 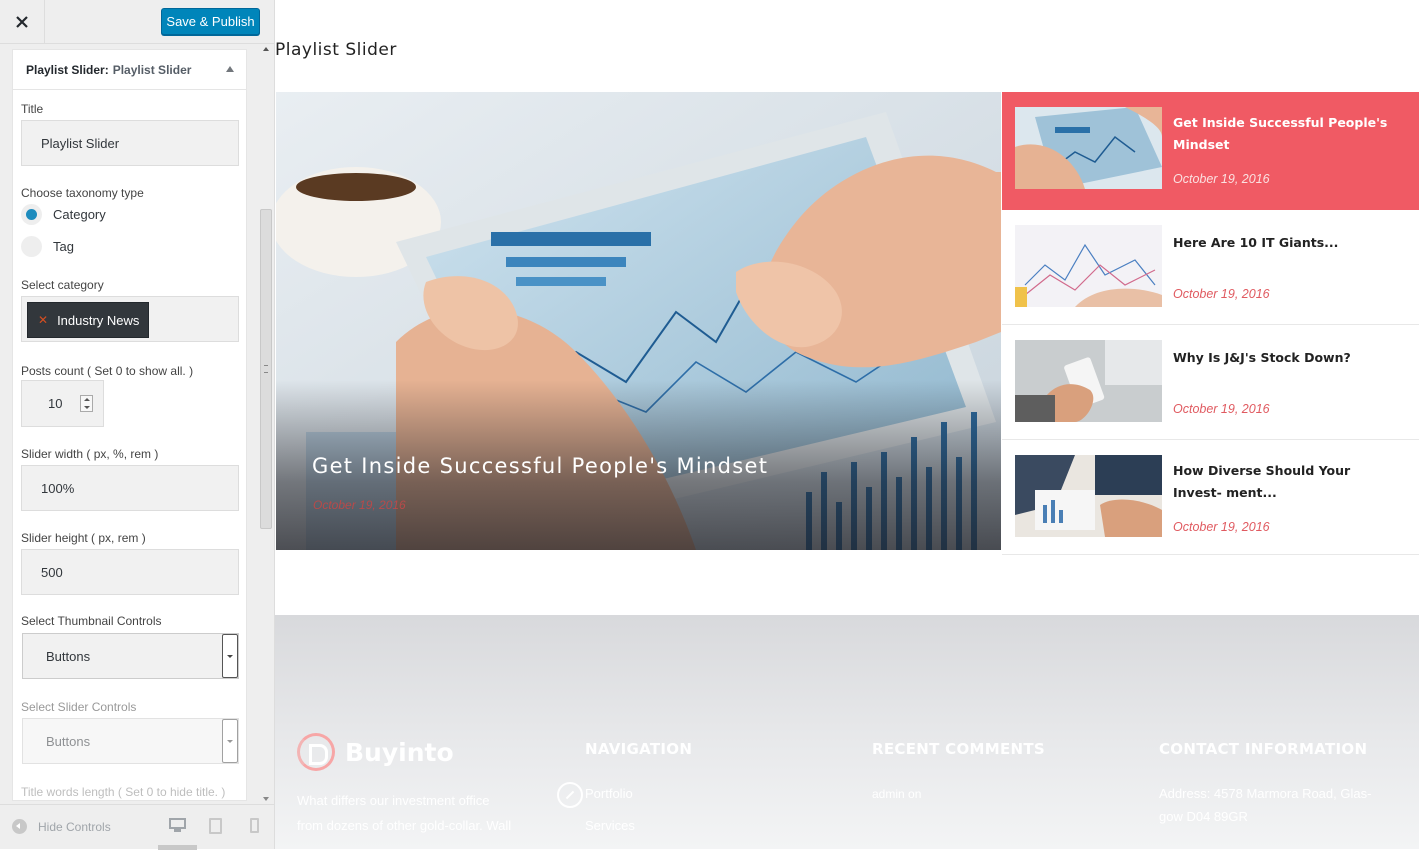 What do you see at coordinates (1280, 133) in the screenshot?
I see `playlist-item-title: Get Inside Successful People's Mindset` at bounding box center [1280, 133].